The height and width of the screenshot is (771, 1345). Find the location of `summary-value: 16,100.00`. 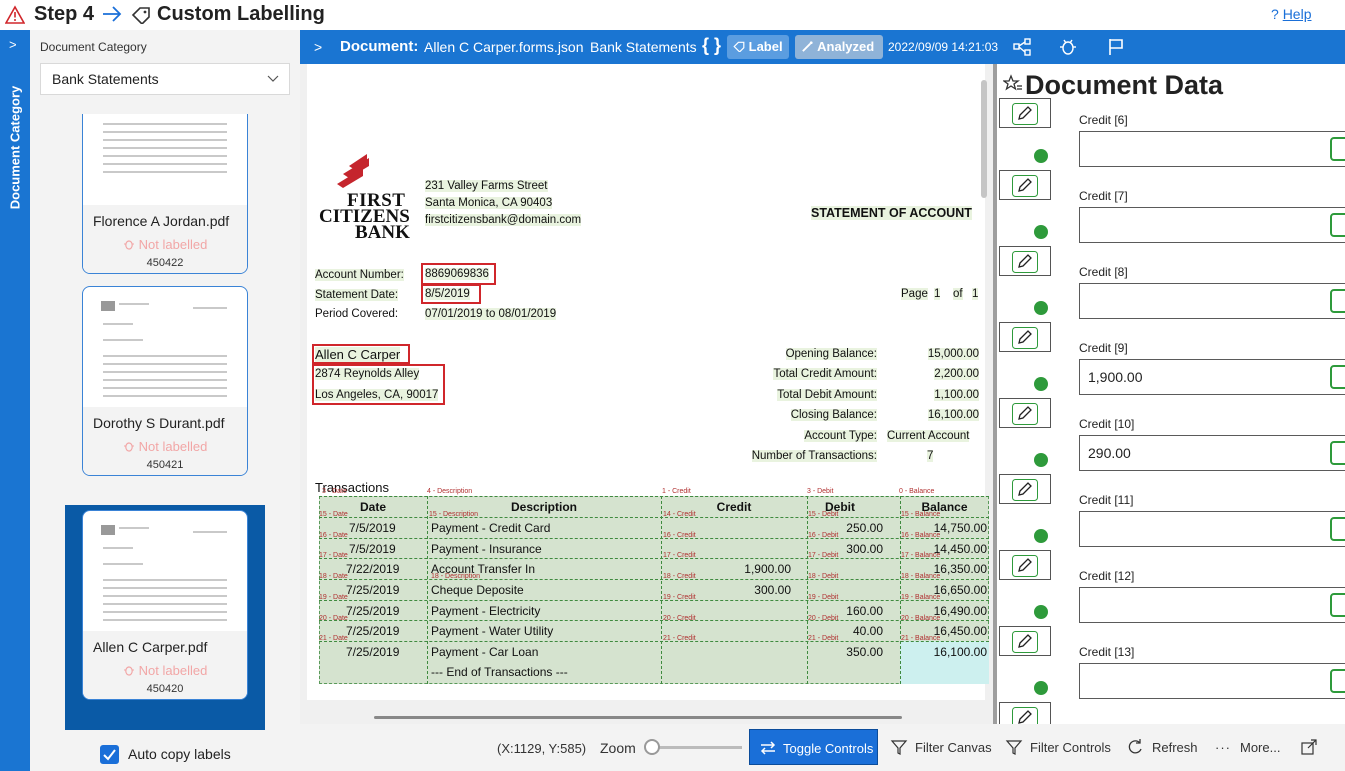

summary-value: 16,100.00 is located at coordinates (953, 415).